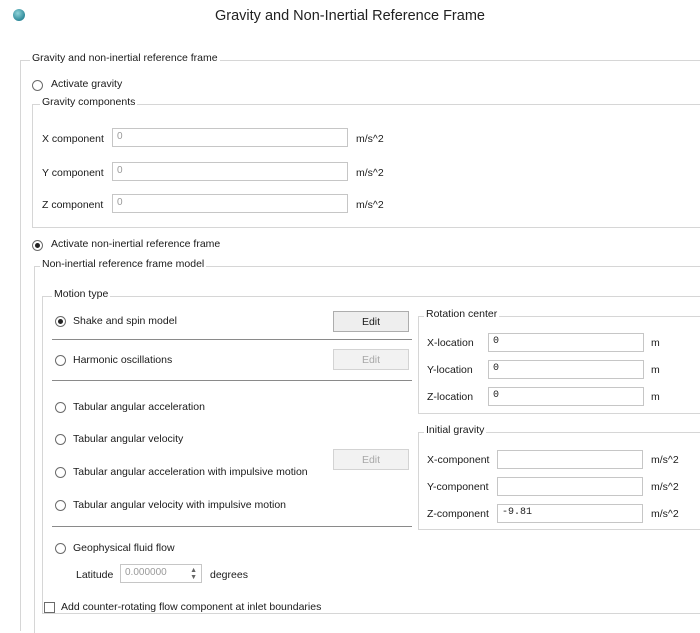 The height and width of the screenshot is (633, 700). I want to click on ig-x-unit: m/s^2, so click(665, 460).